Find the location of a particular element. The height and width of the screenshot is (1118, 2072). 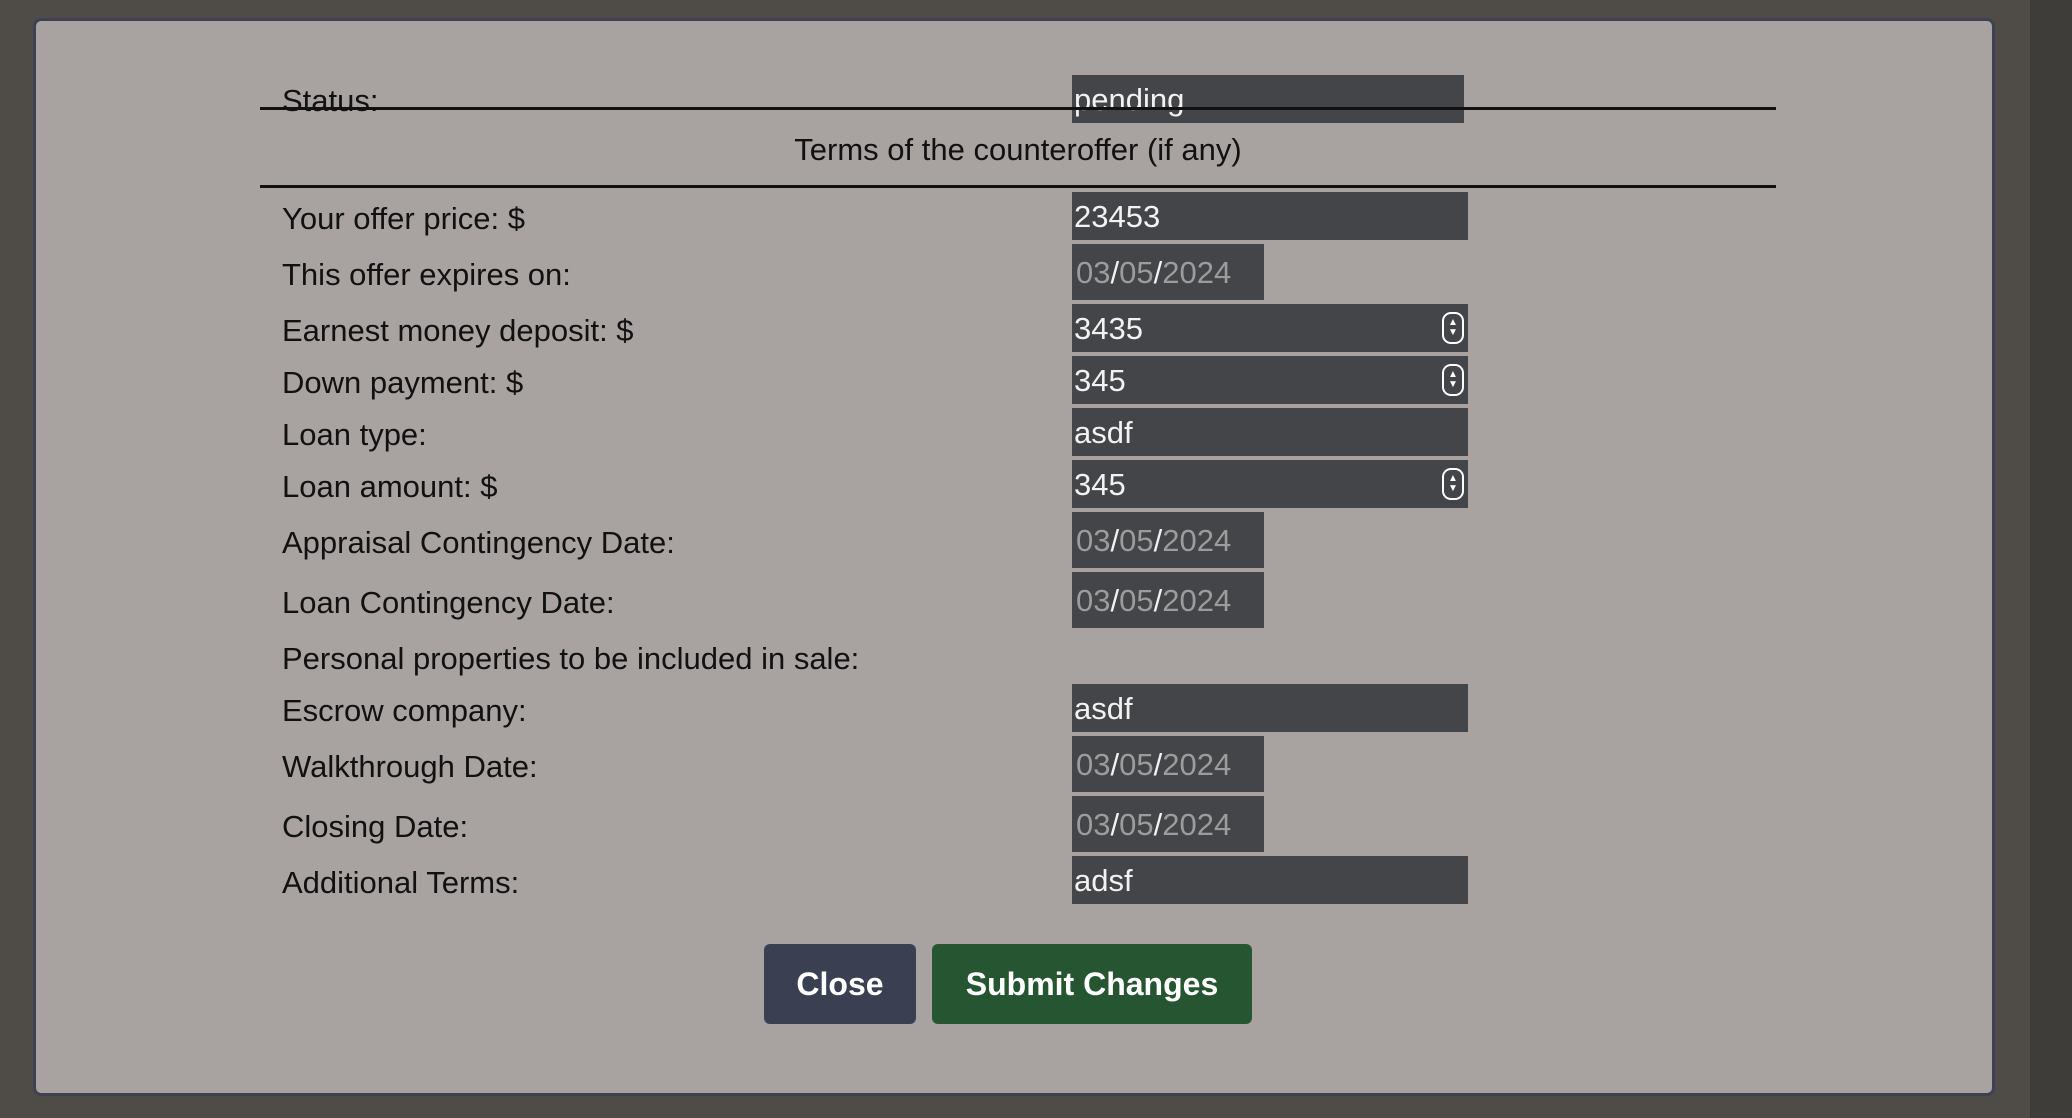

loan-contingency-day: 05 is located at coordinates (1136, 600).